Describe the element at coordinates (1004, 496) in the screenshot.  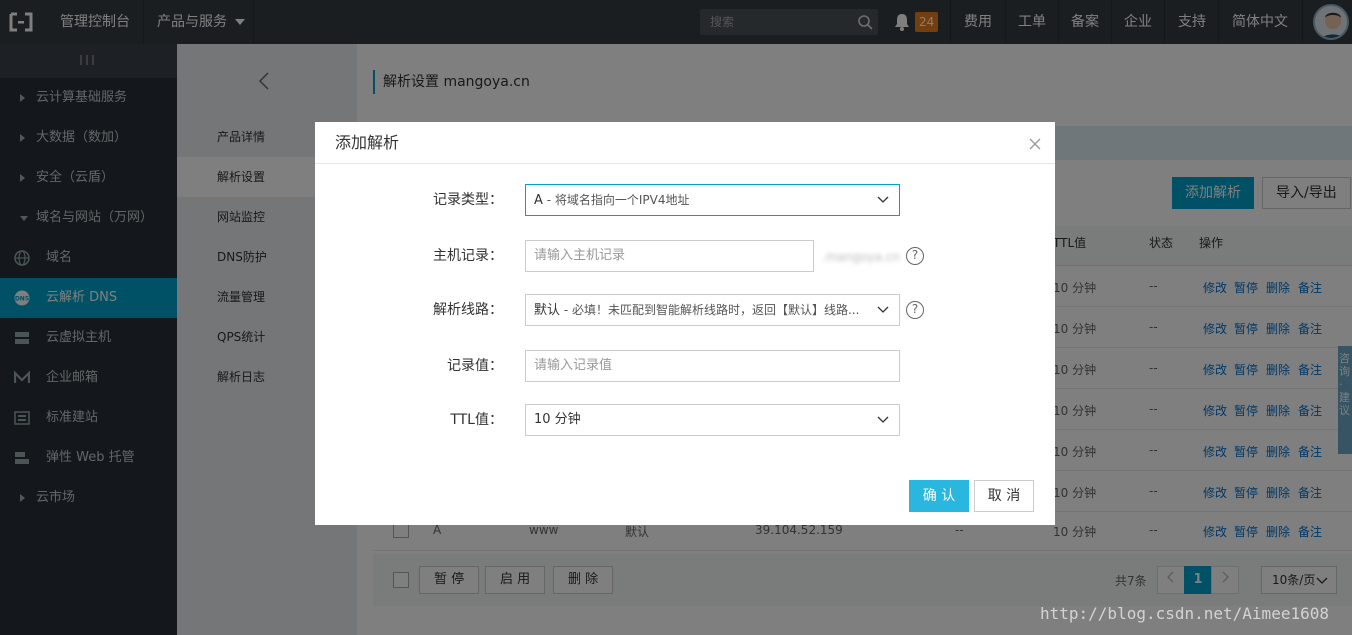
I see `cancel-button: 取 消` at that location.